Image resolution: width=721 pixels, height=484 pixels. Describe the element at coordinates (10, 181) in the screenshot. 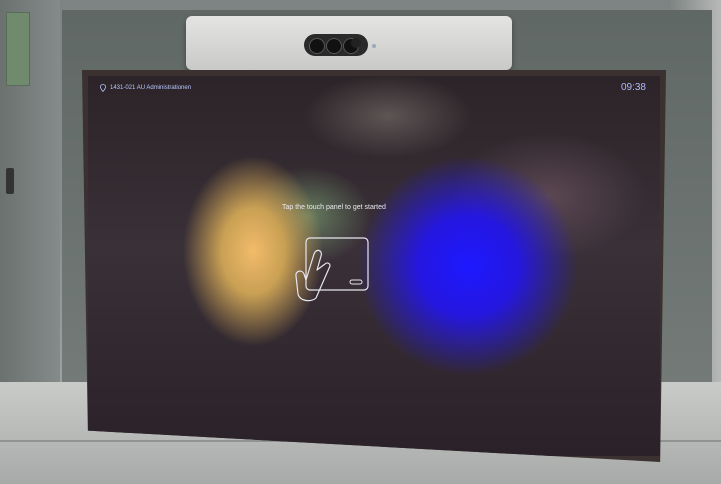

I see `wall-bracket` at that location.